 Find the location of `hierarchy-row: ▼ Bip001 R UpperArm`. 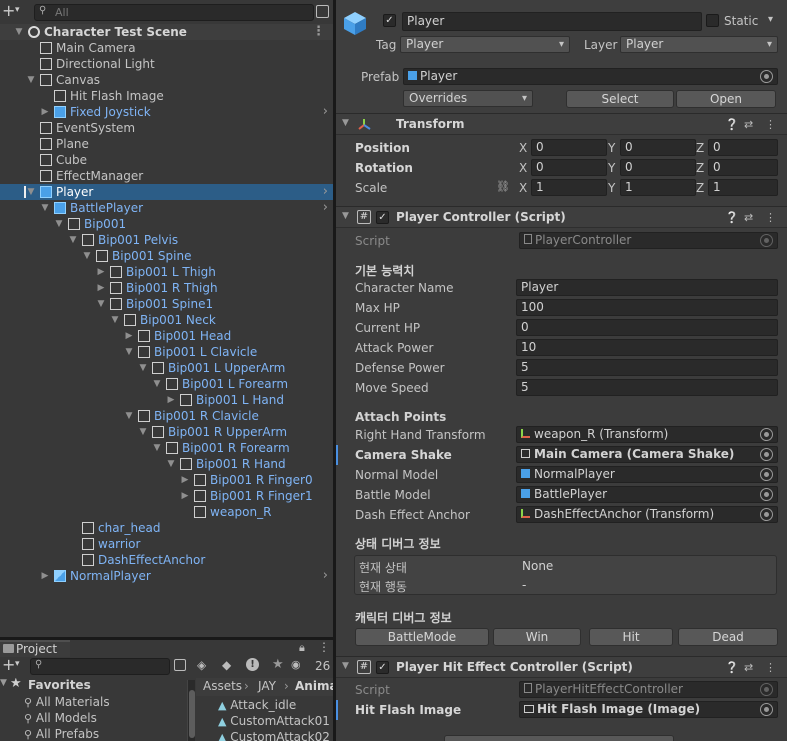

hierarchy-row: ▼ Bip001 R UpperArm is located at coordinates (166, 432).